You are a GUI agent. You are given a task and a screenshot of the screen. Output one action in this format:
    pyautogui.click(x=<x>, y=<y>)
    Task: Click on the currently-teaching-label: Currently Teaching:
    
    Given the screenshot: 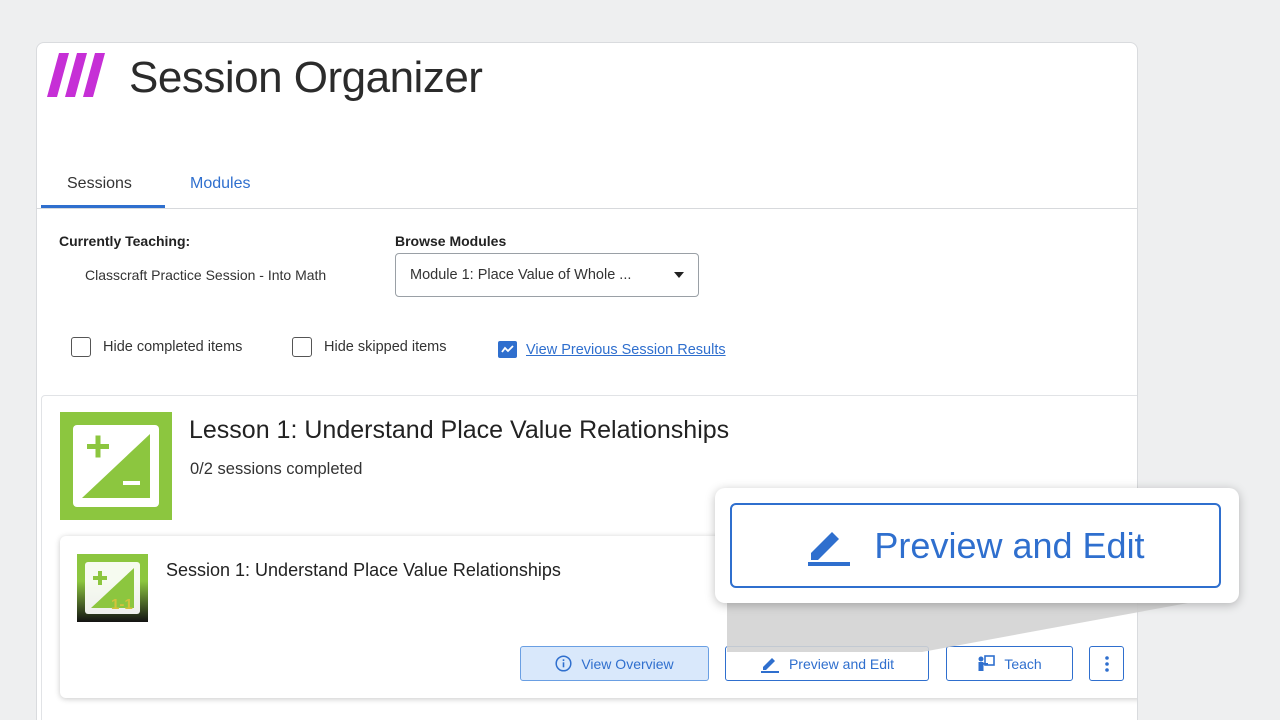 What is the action you would take?
    pyautogui.click(x=125, y=241)
    